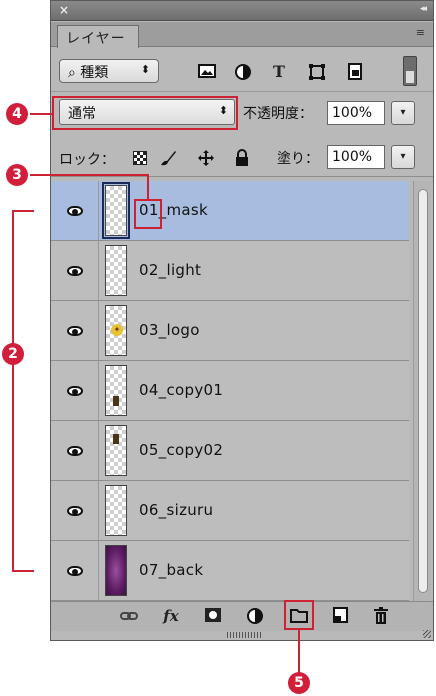 The height and width of the screenshot is (696, 436). What do you see at coordinates (171, 616) in the screenshot?
I see `fx-icon: fx` at bounding box center [171, 616].